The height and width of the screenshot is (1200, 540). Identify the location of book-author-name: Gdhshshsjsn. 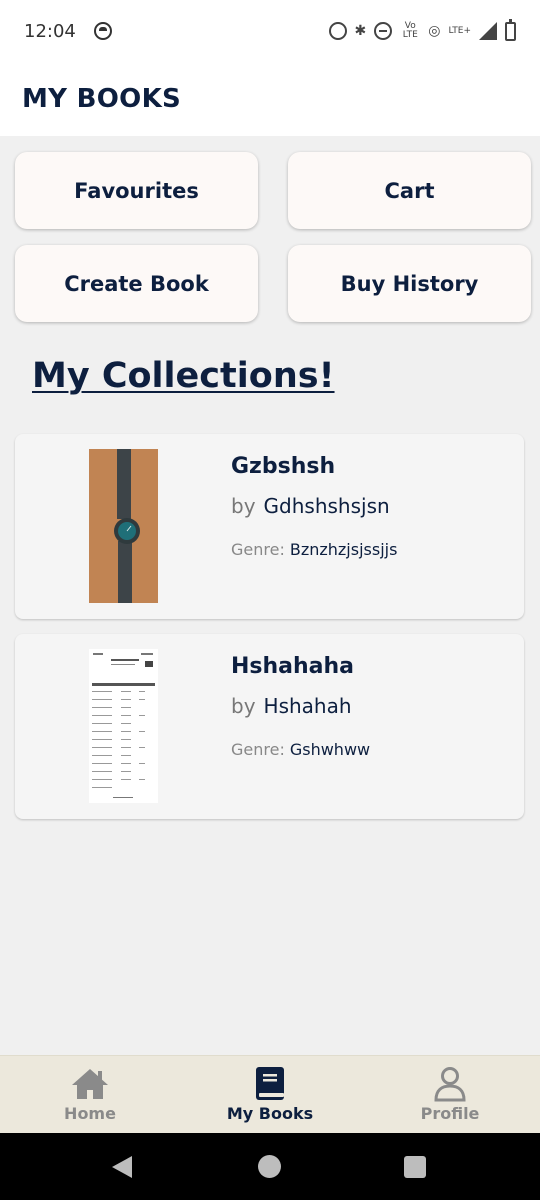
(326, 506).